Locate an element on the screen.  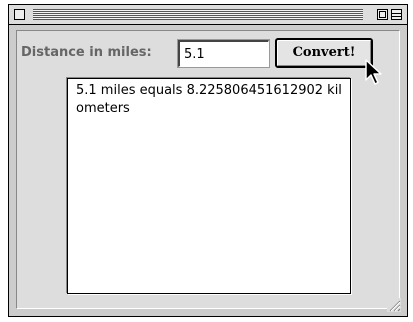
distance-label: Distance in miles: is located at coordinates (86, 52).